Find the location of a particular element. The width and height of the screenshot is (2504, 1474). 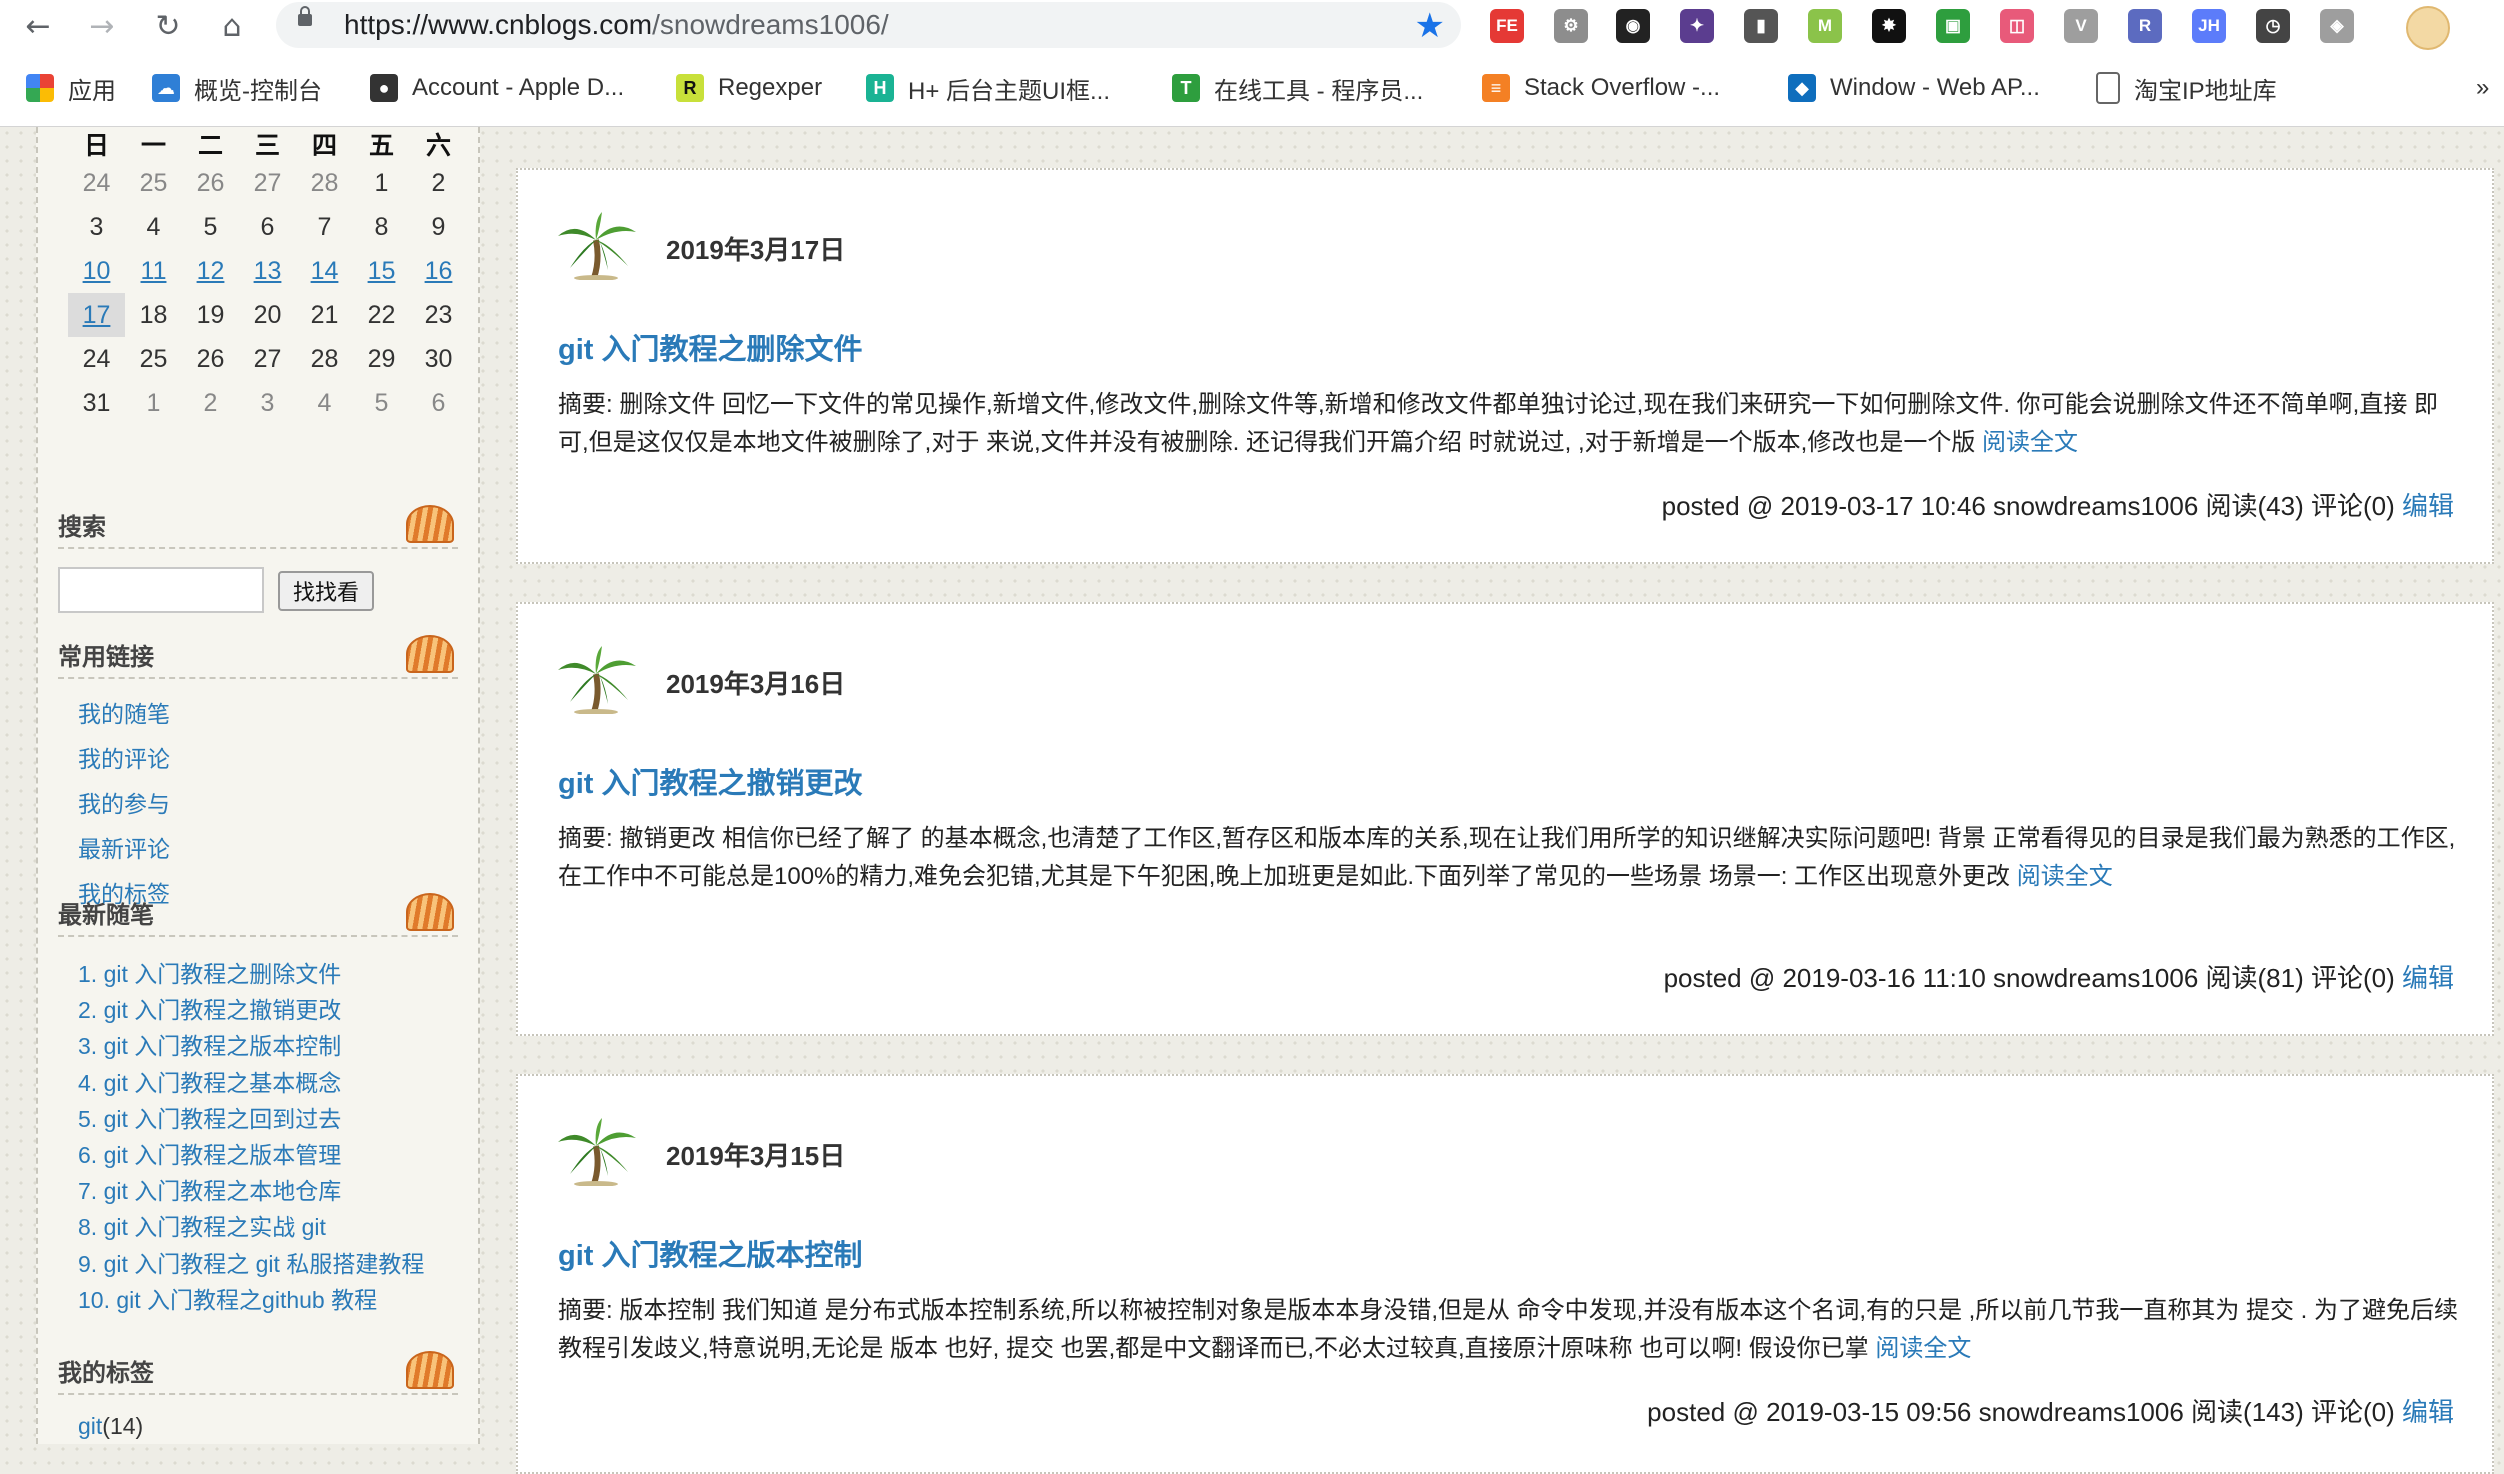

extension-icon: ⚙ is located at coordinates (1571, 26).